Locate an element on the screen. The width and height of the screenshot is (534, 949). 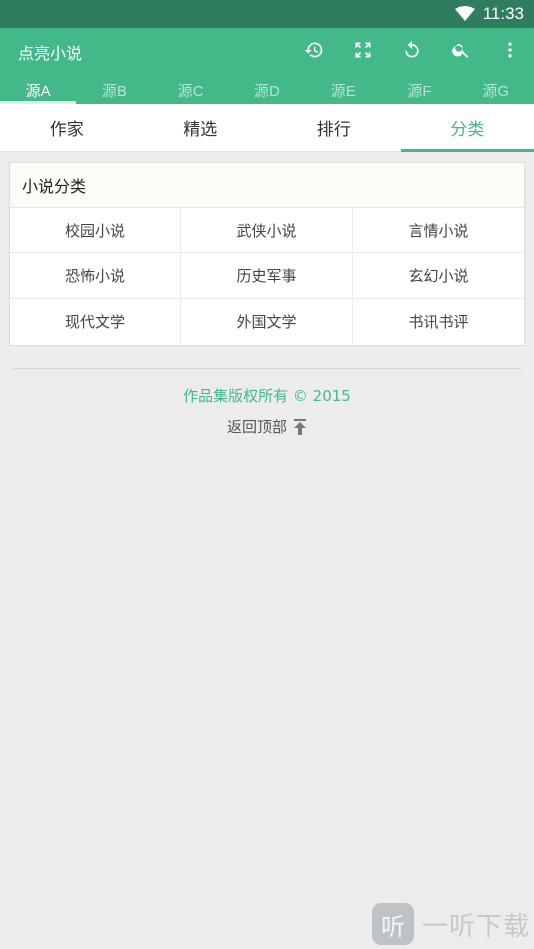
watermark: 听 一听下载 is located at coordinates (450, 924).